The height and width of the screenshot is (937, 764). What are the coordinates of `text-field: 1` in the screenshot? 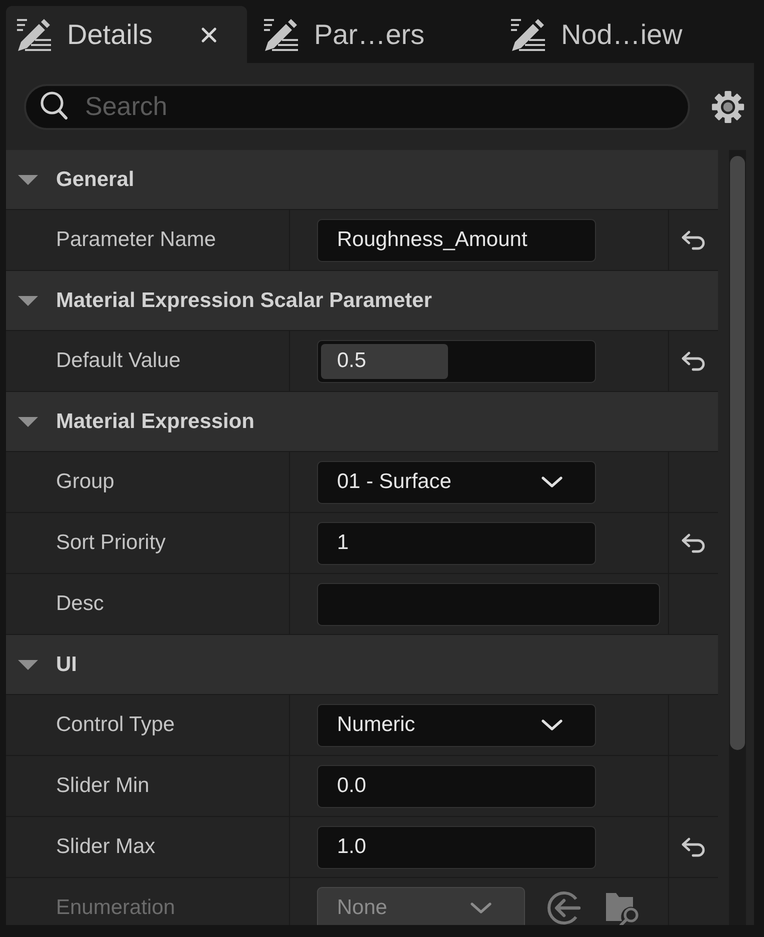 It's located at (456, 543).